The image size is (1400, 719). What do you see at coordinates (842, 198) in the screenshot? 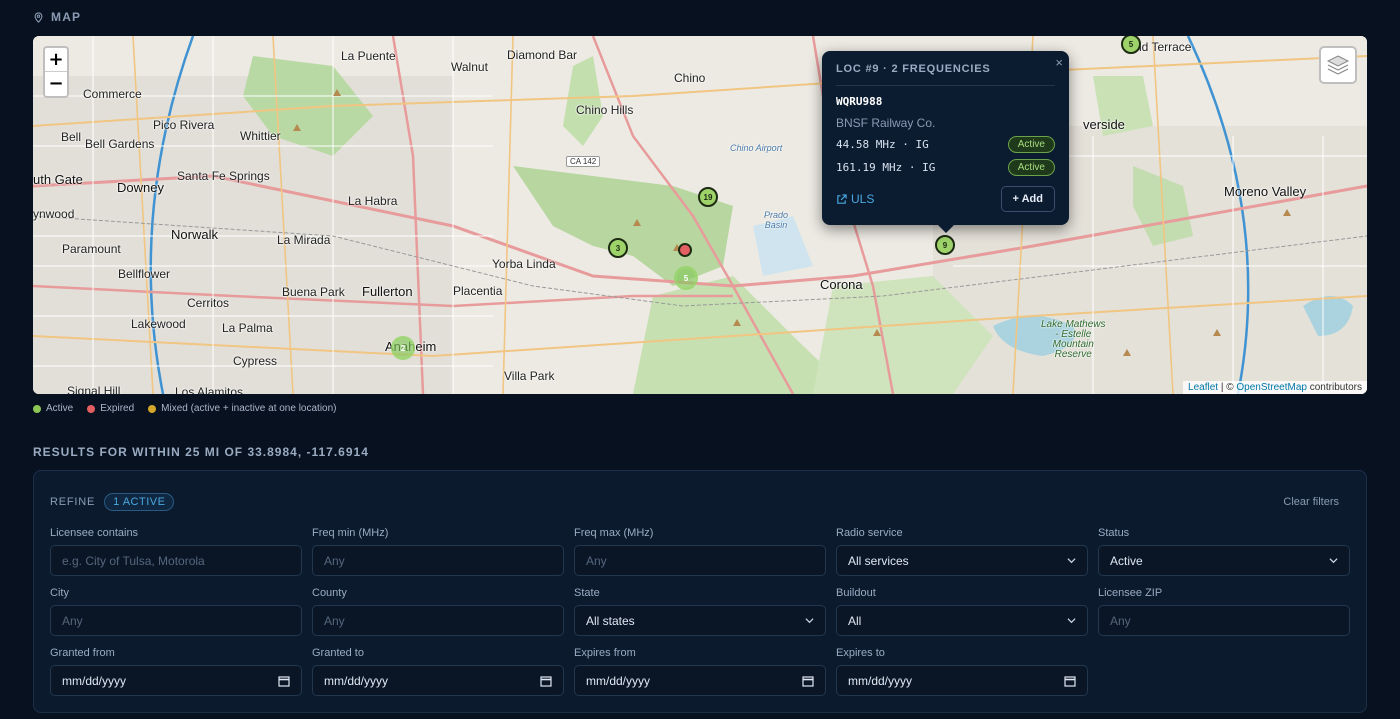
I see `external-link-icon` at bounding box center [842, 198].